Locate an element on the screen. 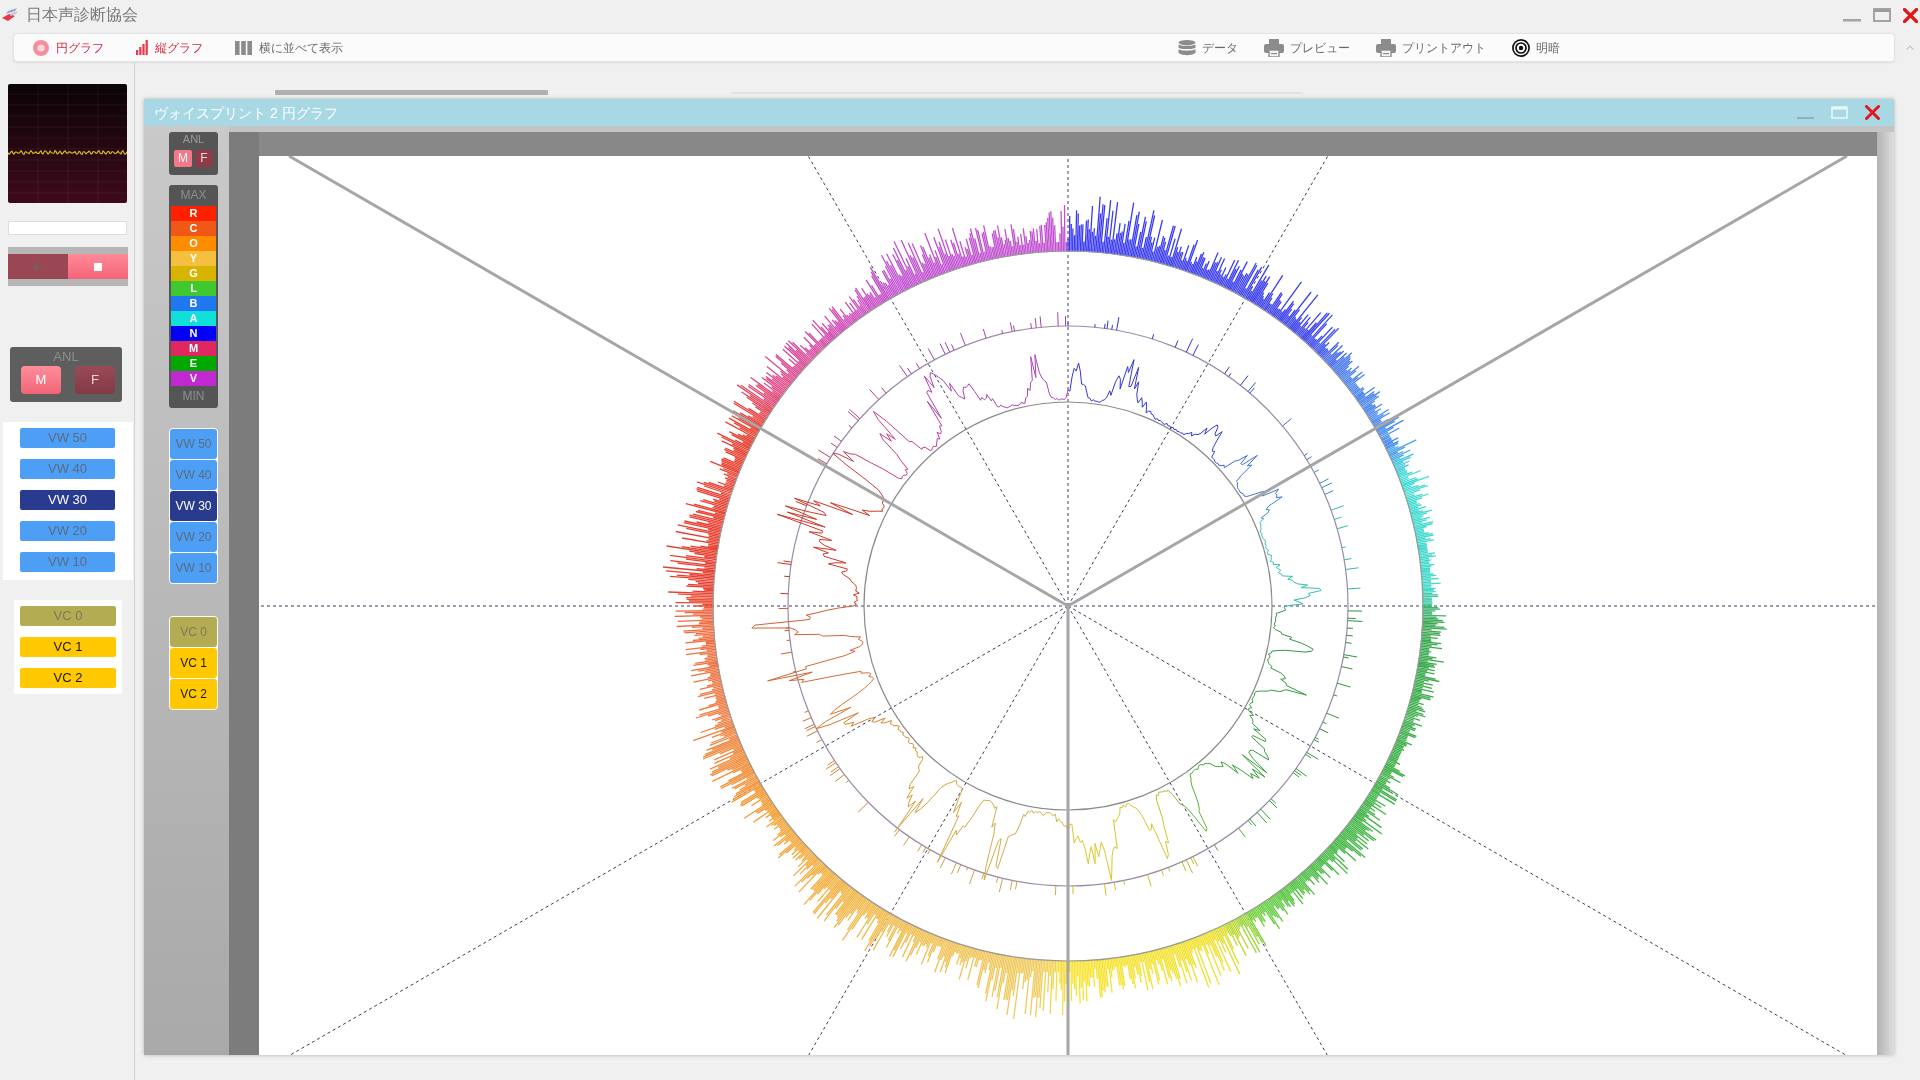  color-band: M is located at coordinates (193, 348).